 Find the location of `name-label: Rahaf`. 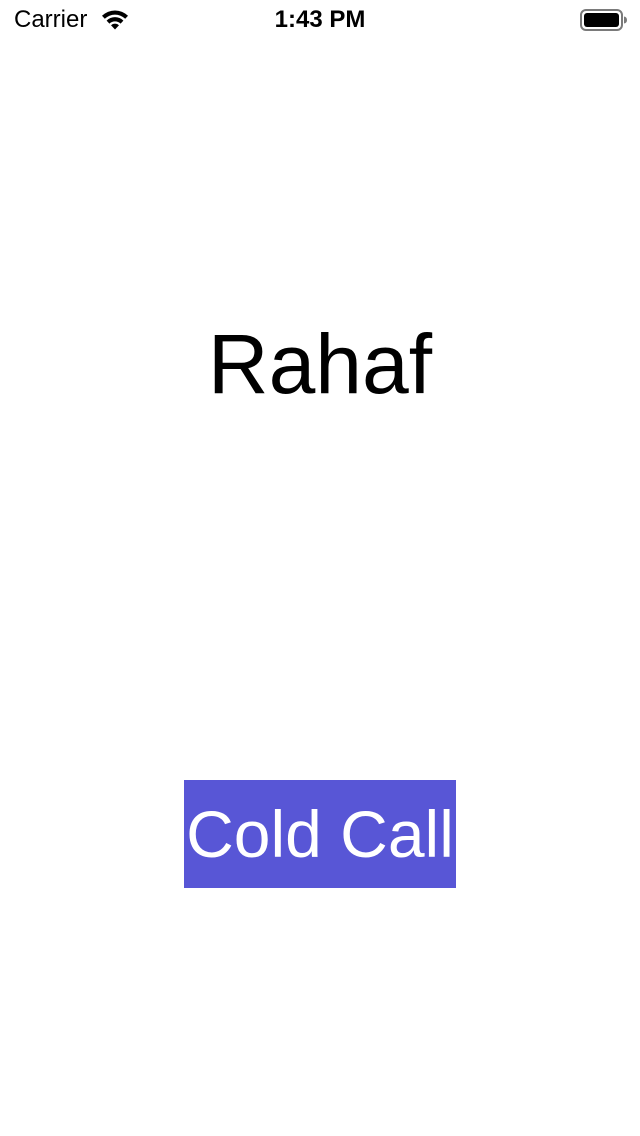

name-label: Rahaf is located at coordinates (320, 364).